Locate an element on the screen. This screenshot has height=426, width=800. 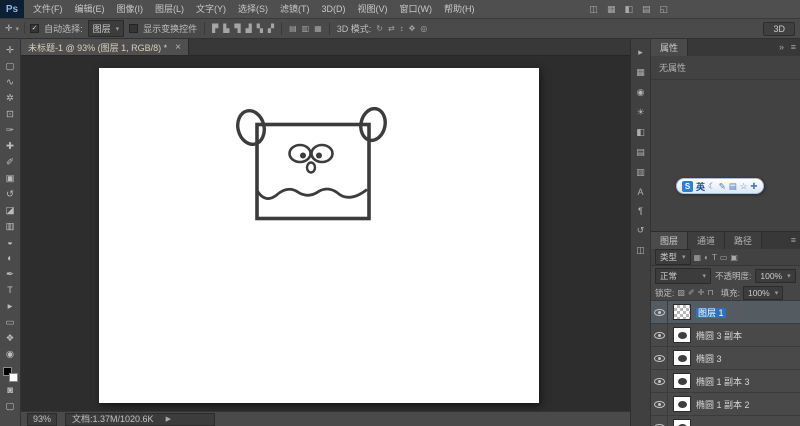
screen-mode-button: ▢ is located at coordinates (10, 406).